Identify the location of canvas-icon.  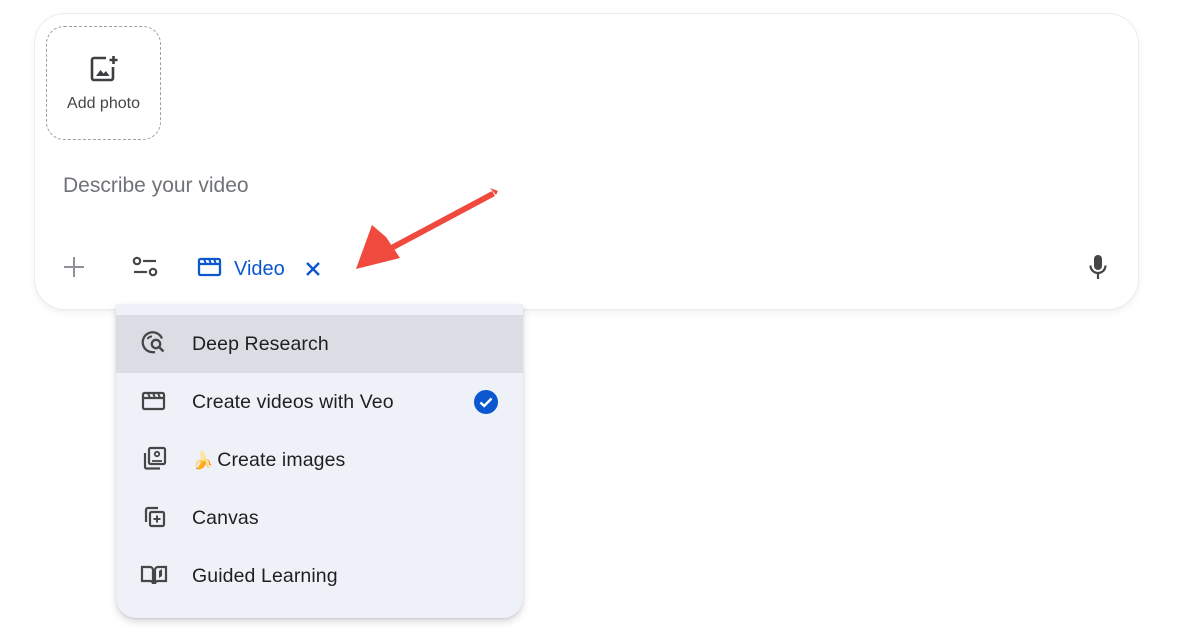
(154, 517).